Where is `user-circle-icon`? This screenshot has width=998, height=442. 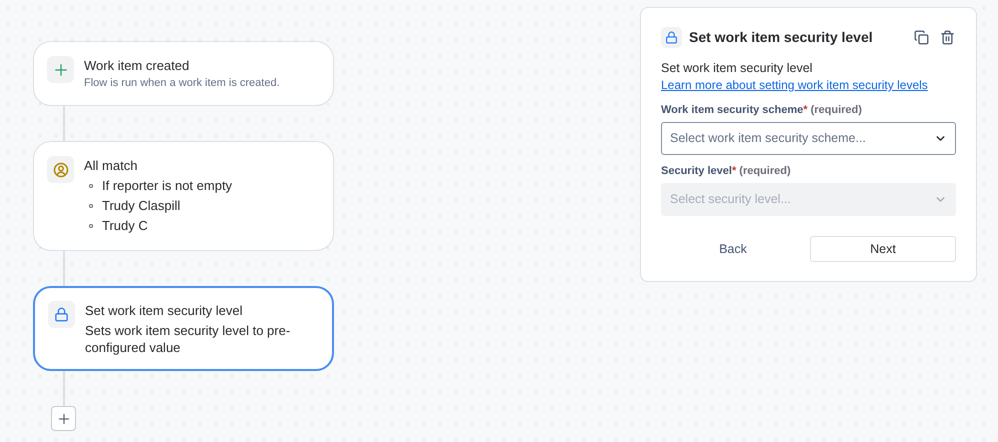 user-circle-icon is located at coordinates (60, 170).